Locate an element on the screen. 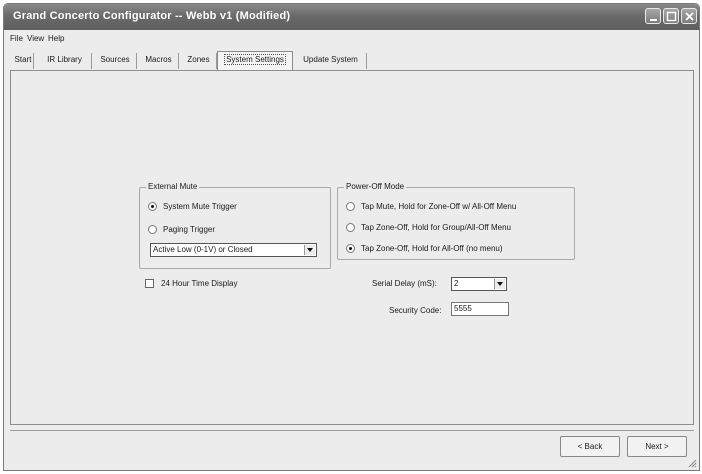 The width and height of the screenshot is (702, 474). system-mute-trigger-option: System Mute Trigger is located at coordinates (192, 206).